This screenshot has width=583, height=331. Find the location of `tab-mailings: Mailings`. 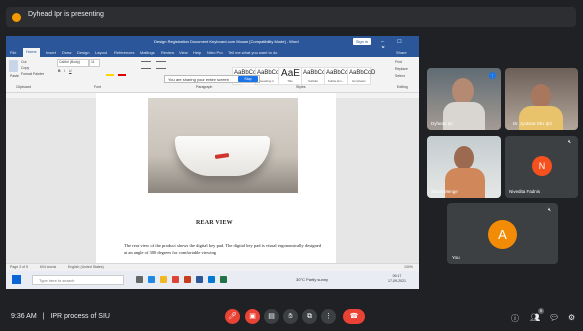

tab-mailings: Mailings is located at coordinates (147, 52).